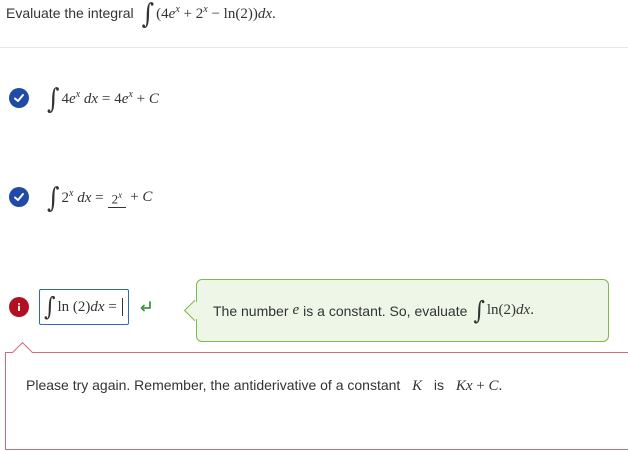  Describe the element at coordinates (87, 306) in the screenshot. I see `step-3-lhs: ln (2)dx =` at that location.